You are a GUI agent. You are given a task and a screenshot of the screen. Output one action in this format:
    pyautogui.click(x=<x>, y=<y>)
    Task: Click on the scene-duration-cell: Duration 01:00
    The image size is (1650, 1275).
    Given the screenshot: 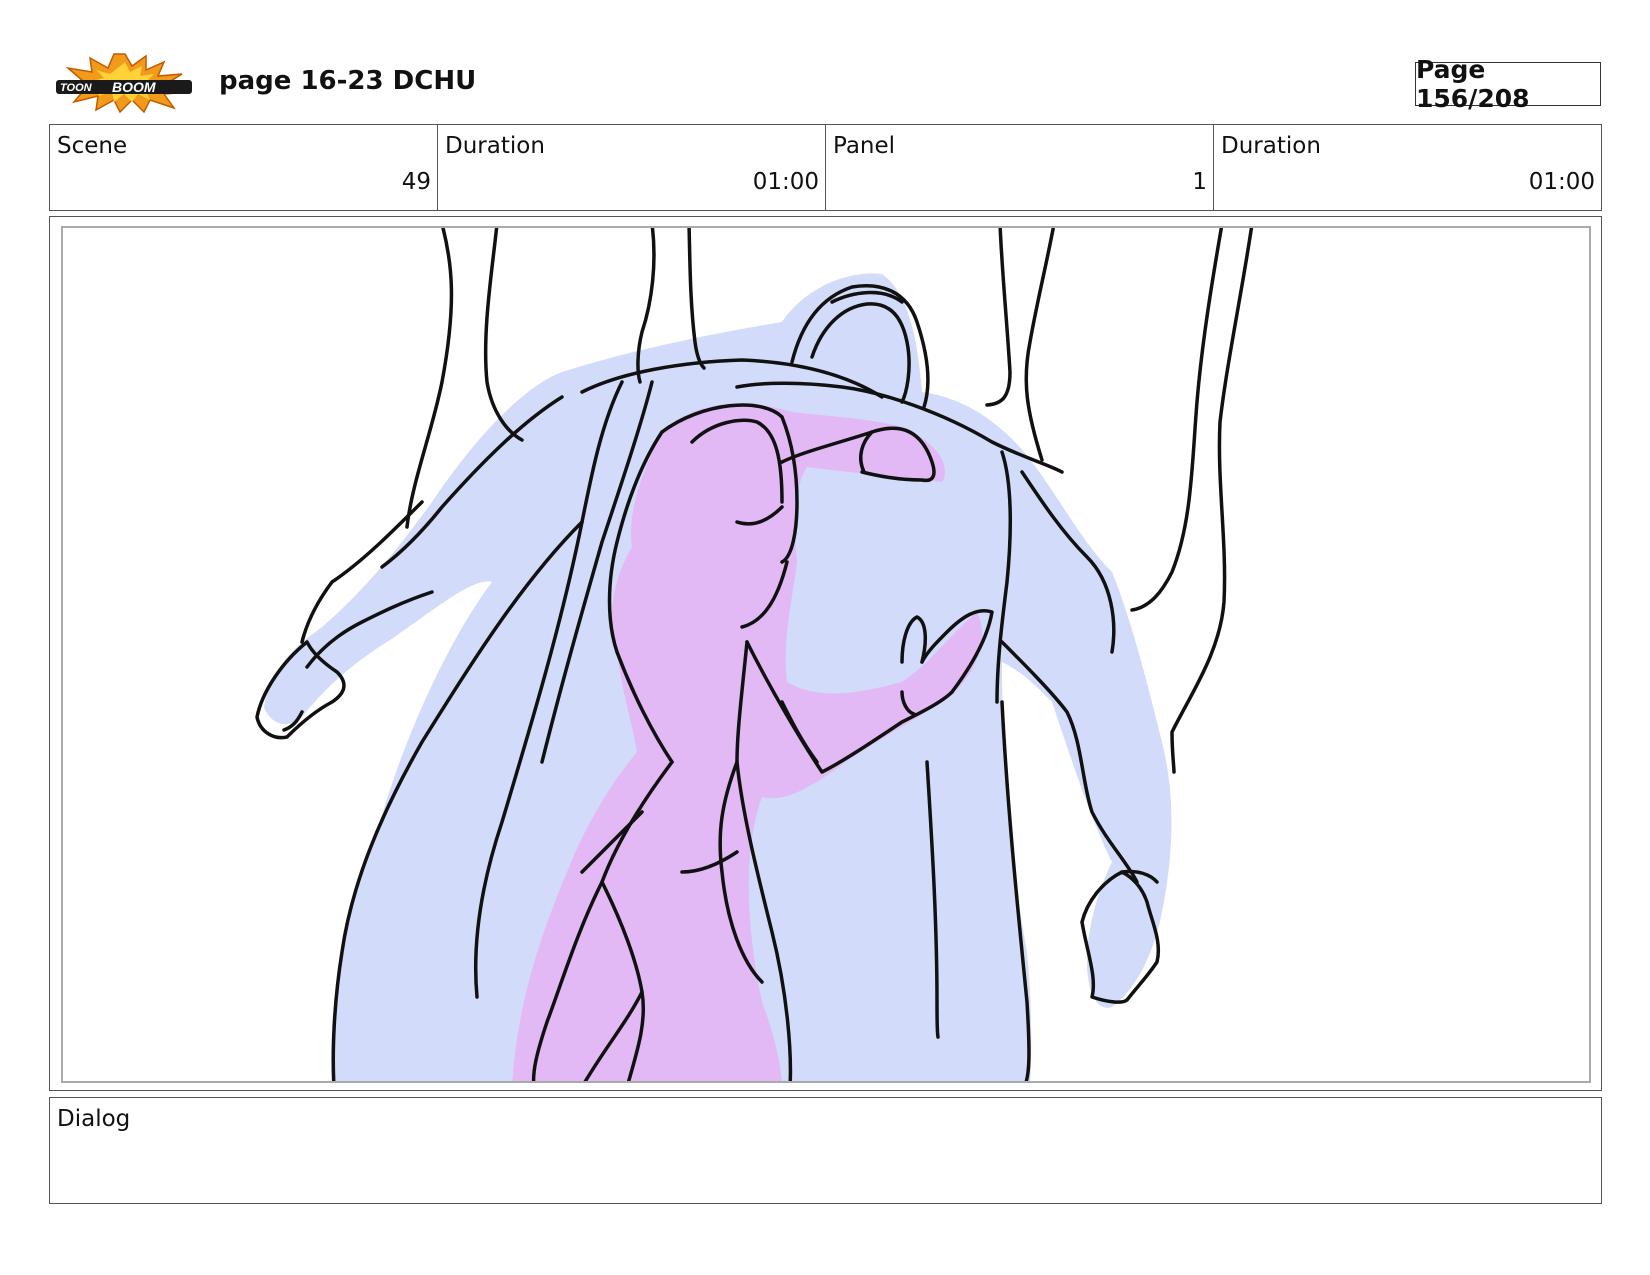 What is the action you would take?
    pyautogui.click(x=632, y=167)
    